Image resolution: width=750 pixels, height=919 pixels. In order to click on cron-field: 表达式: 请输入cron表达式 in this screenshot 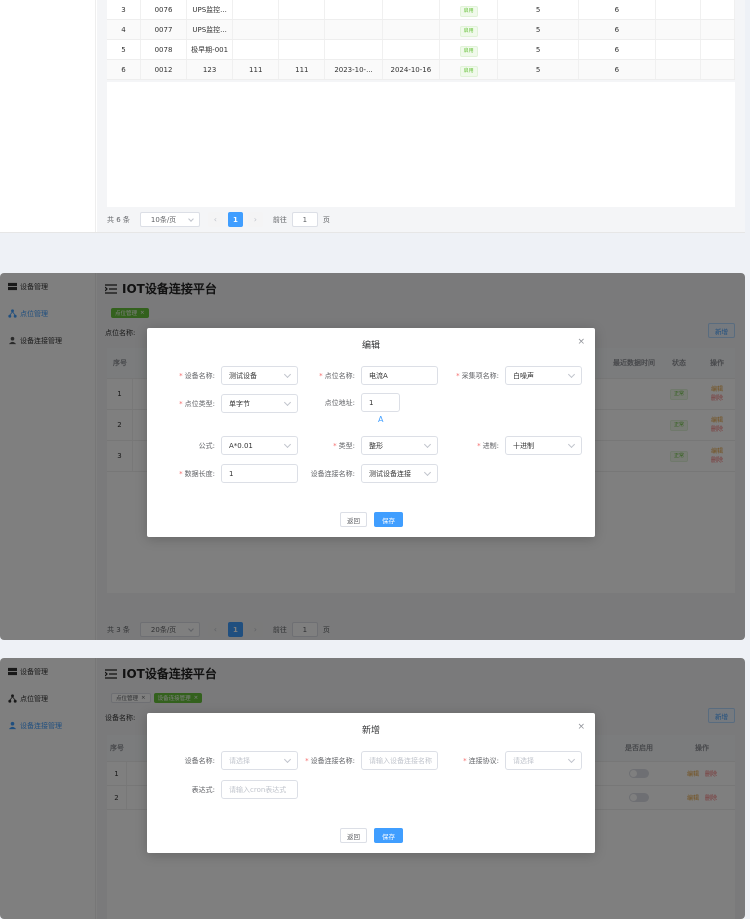, I will do `click(222, 789)`.